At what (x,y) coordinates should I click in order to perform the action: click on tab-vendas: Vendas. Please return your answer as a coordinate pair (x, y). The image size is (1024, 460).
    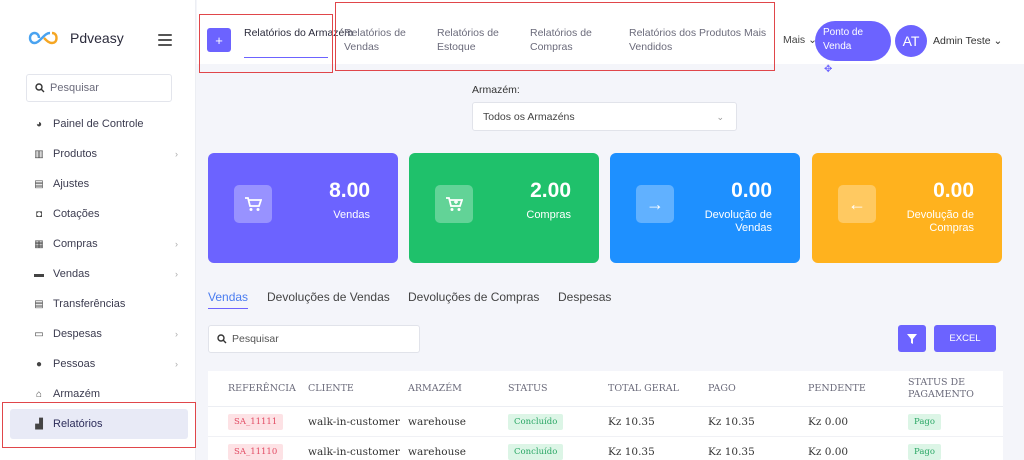
    Looking at the image, I should click on (228, 297).